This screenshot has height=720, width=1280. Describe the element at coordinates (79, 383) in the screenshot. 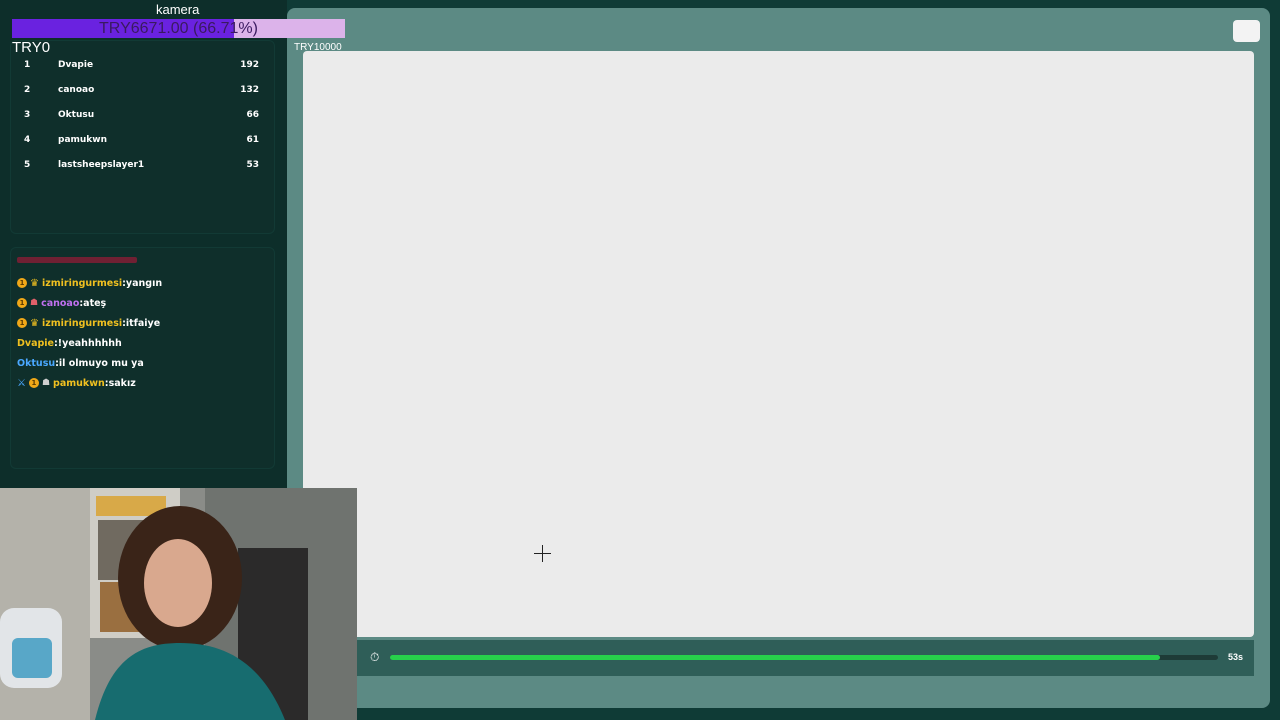

I see `chat-username: pamukwn` at that location.